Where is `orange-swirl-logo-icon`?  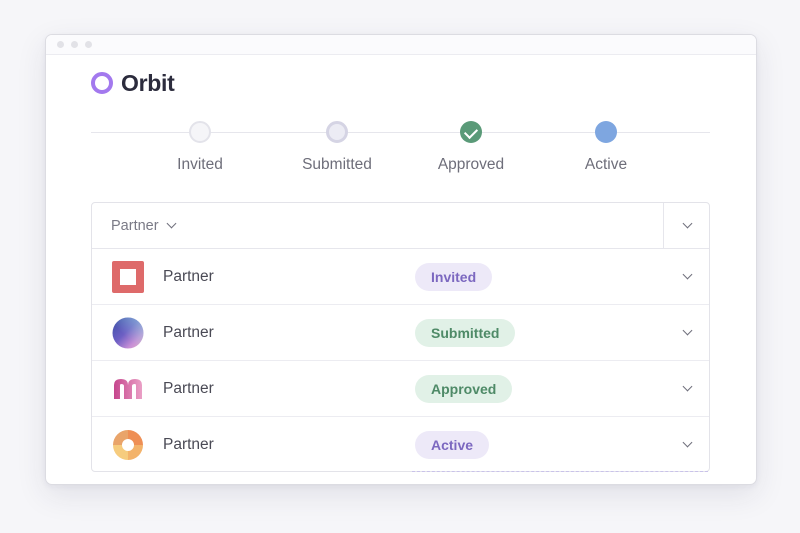 orange-swirl-logo-icon is located at coordinates (128, 445).